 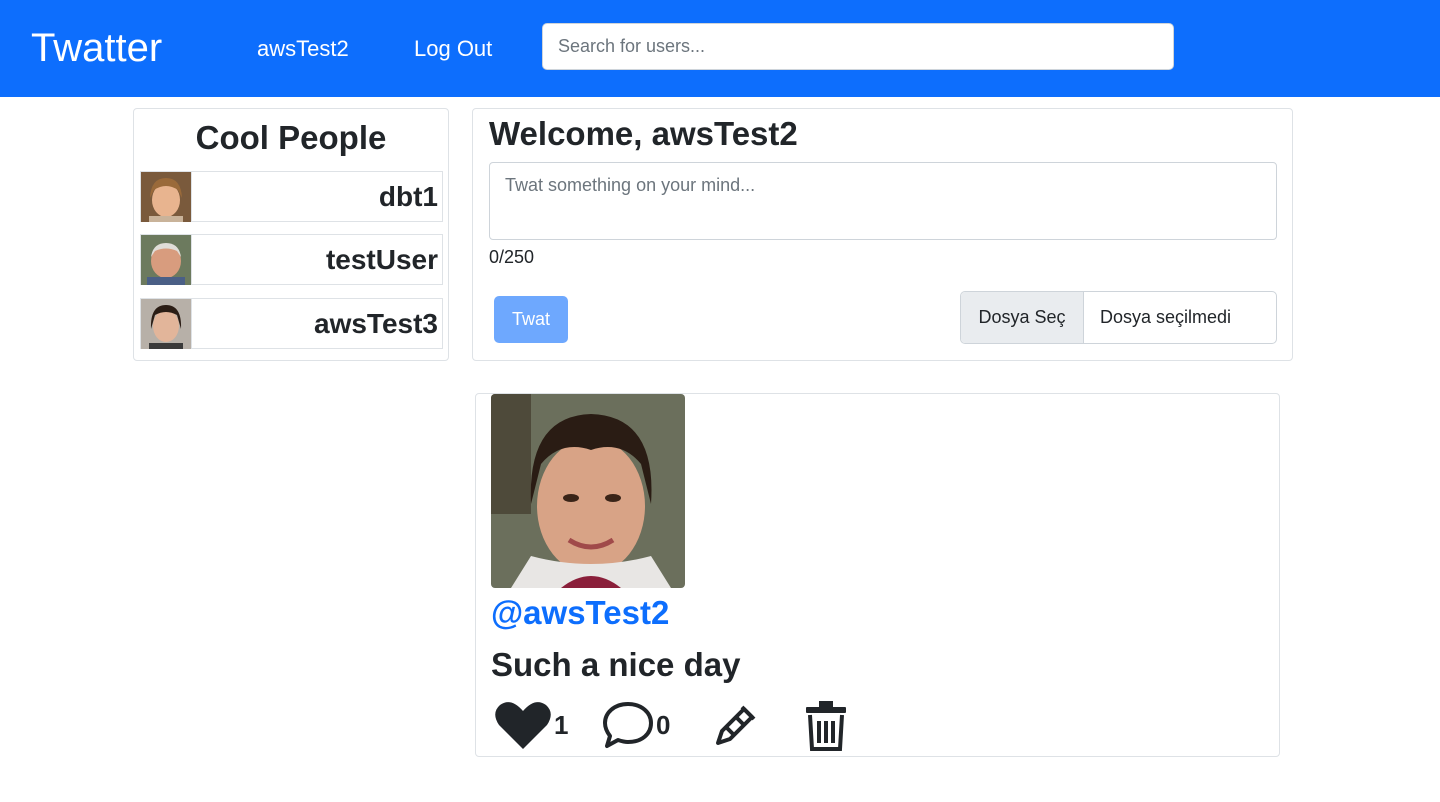 What do you see at coordinates (291, 137) in the screenshot?
I see `cool-people-title: Cool People` at bounding box center [291, 137].